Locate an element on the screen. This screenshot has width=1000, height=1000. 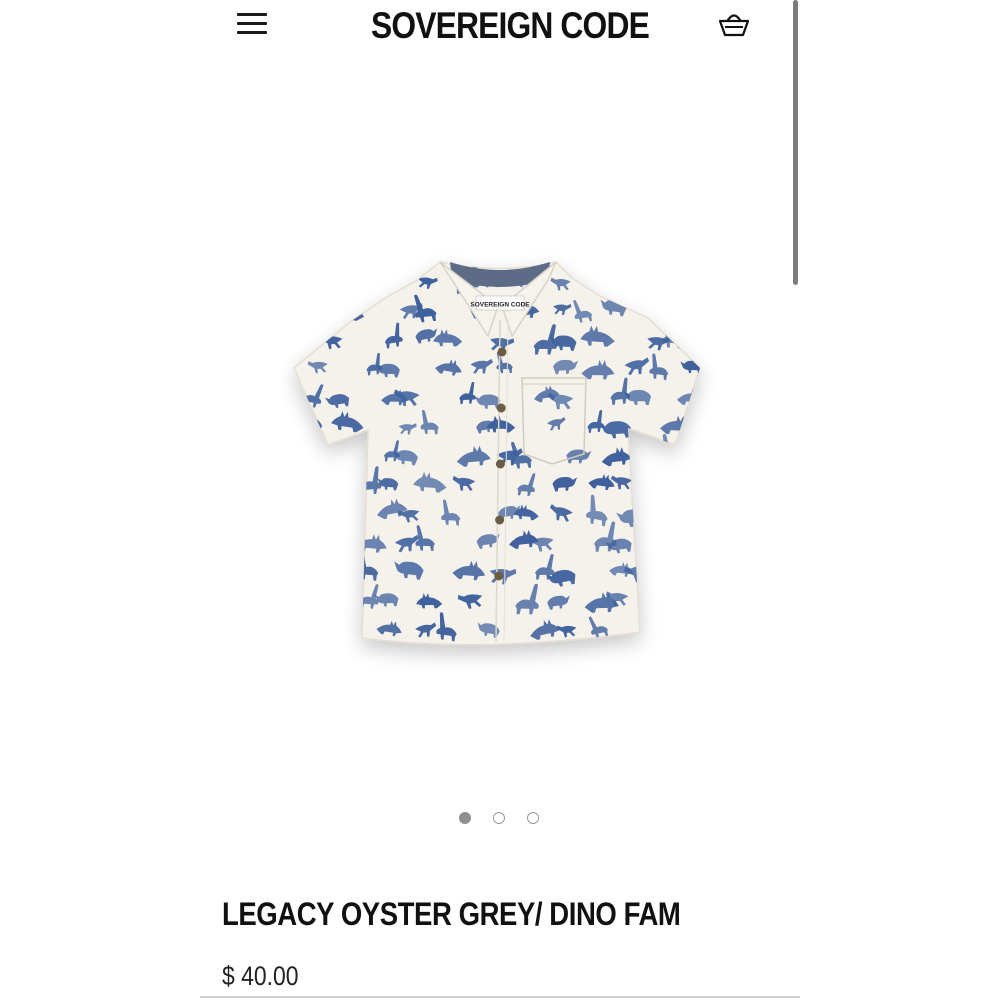
product-title: LEGACY OYSTER GREY/ DINO FAM is located at coordinates (451, 914).